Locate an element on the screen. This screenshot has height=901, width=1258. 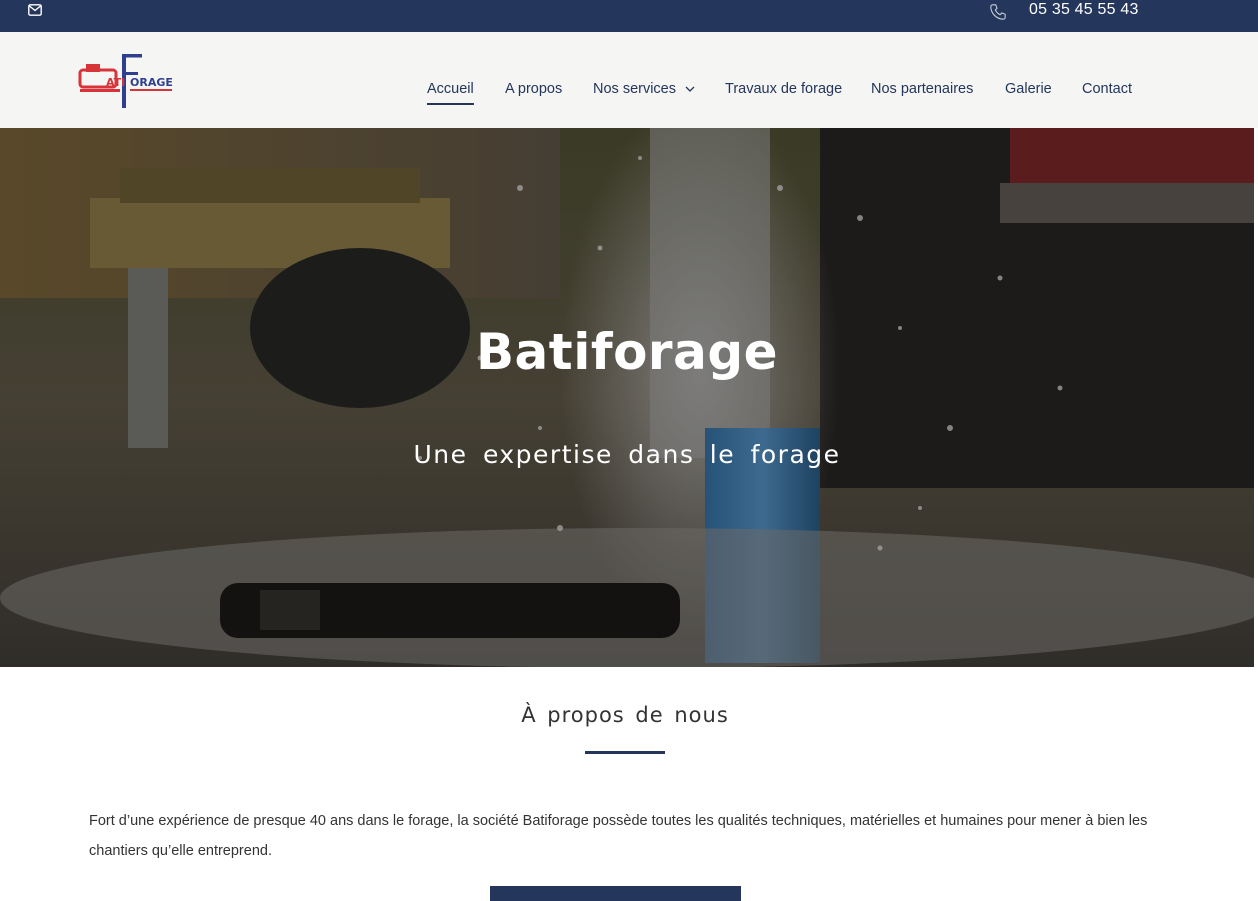
hero-title: Batiforage is located at coordinates (627, 352).